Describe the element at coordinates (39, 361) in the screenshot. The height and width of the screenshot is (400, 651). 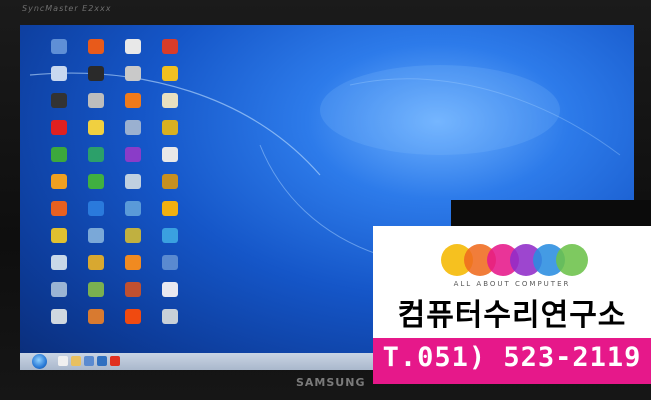
I see `start-button` at that location.